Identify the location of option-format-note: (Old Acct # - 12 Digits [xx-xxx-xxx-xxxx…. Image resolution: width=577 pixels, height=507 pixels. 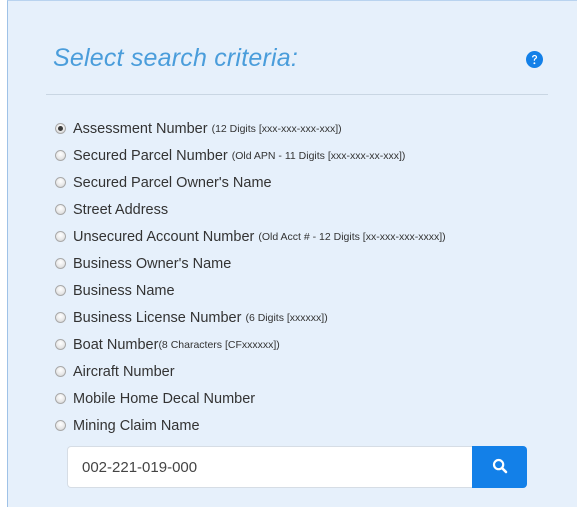
(352, 236).